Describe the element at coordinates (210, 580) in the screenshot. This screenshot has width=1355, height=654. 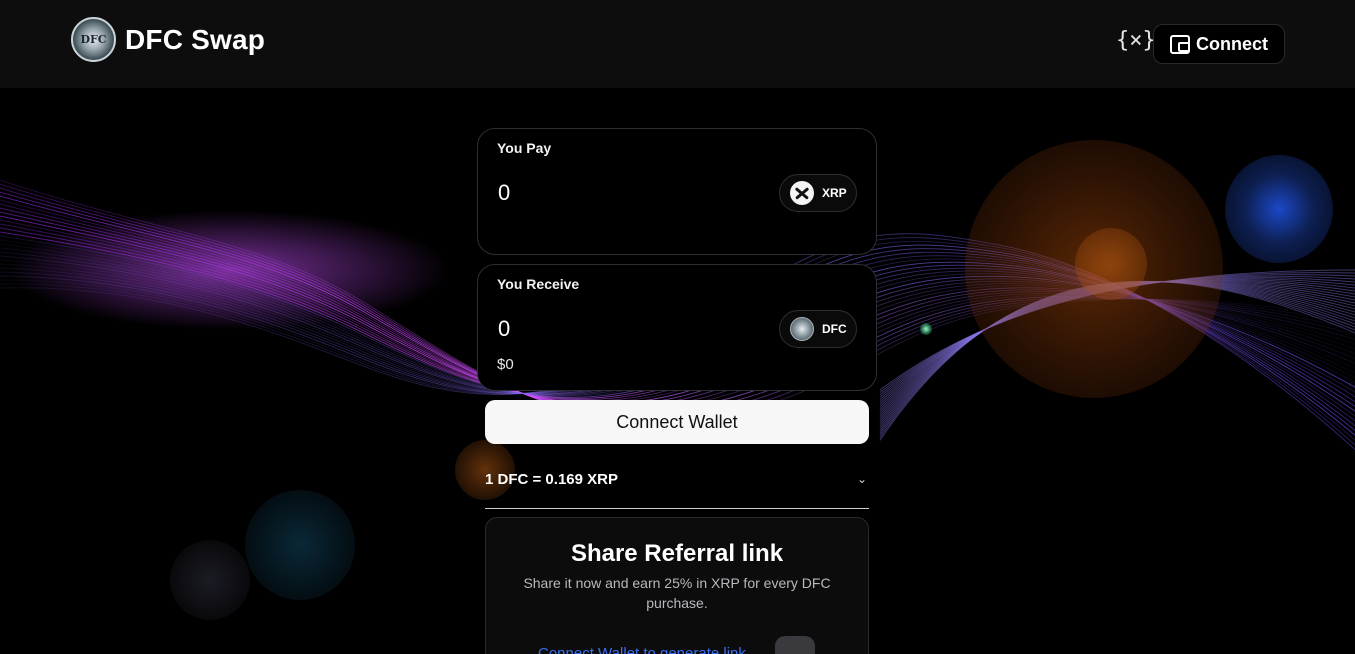
I see `bokeh-grey` at that location.